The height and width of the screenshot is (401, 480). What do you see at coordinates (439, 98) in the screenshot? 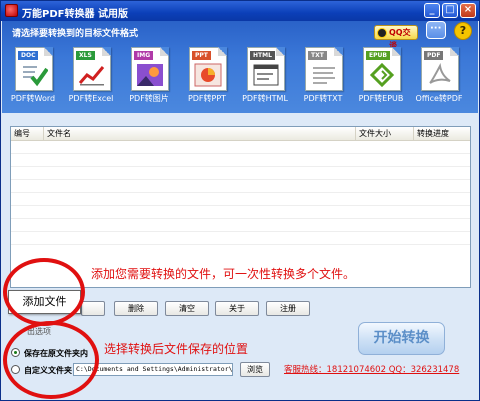
I see `format-label: Office转PDF` at bounding box center [439, 98].